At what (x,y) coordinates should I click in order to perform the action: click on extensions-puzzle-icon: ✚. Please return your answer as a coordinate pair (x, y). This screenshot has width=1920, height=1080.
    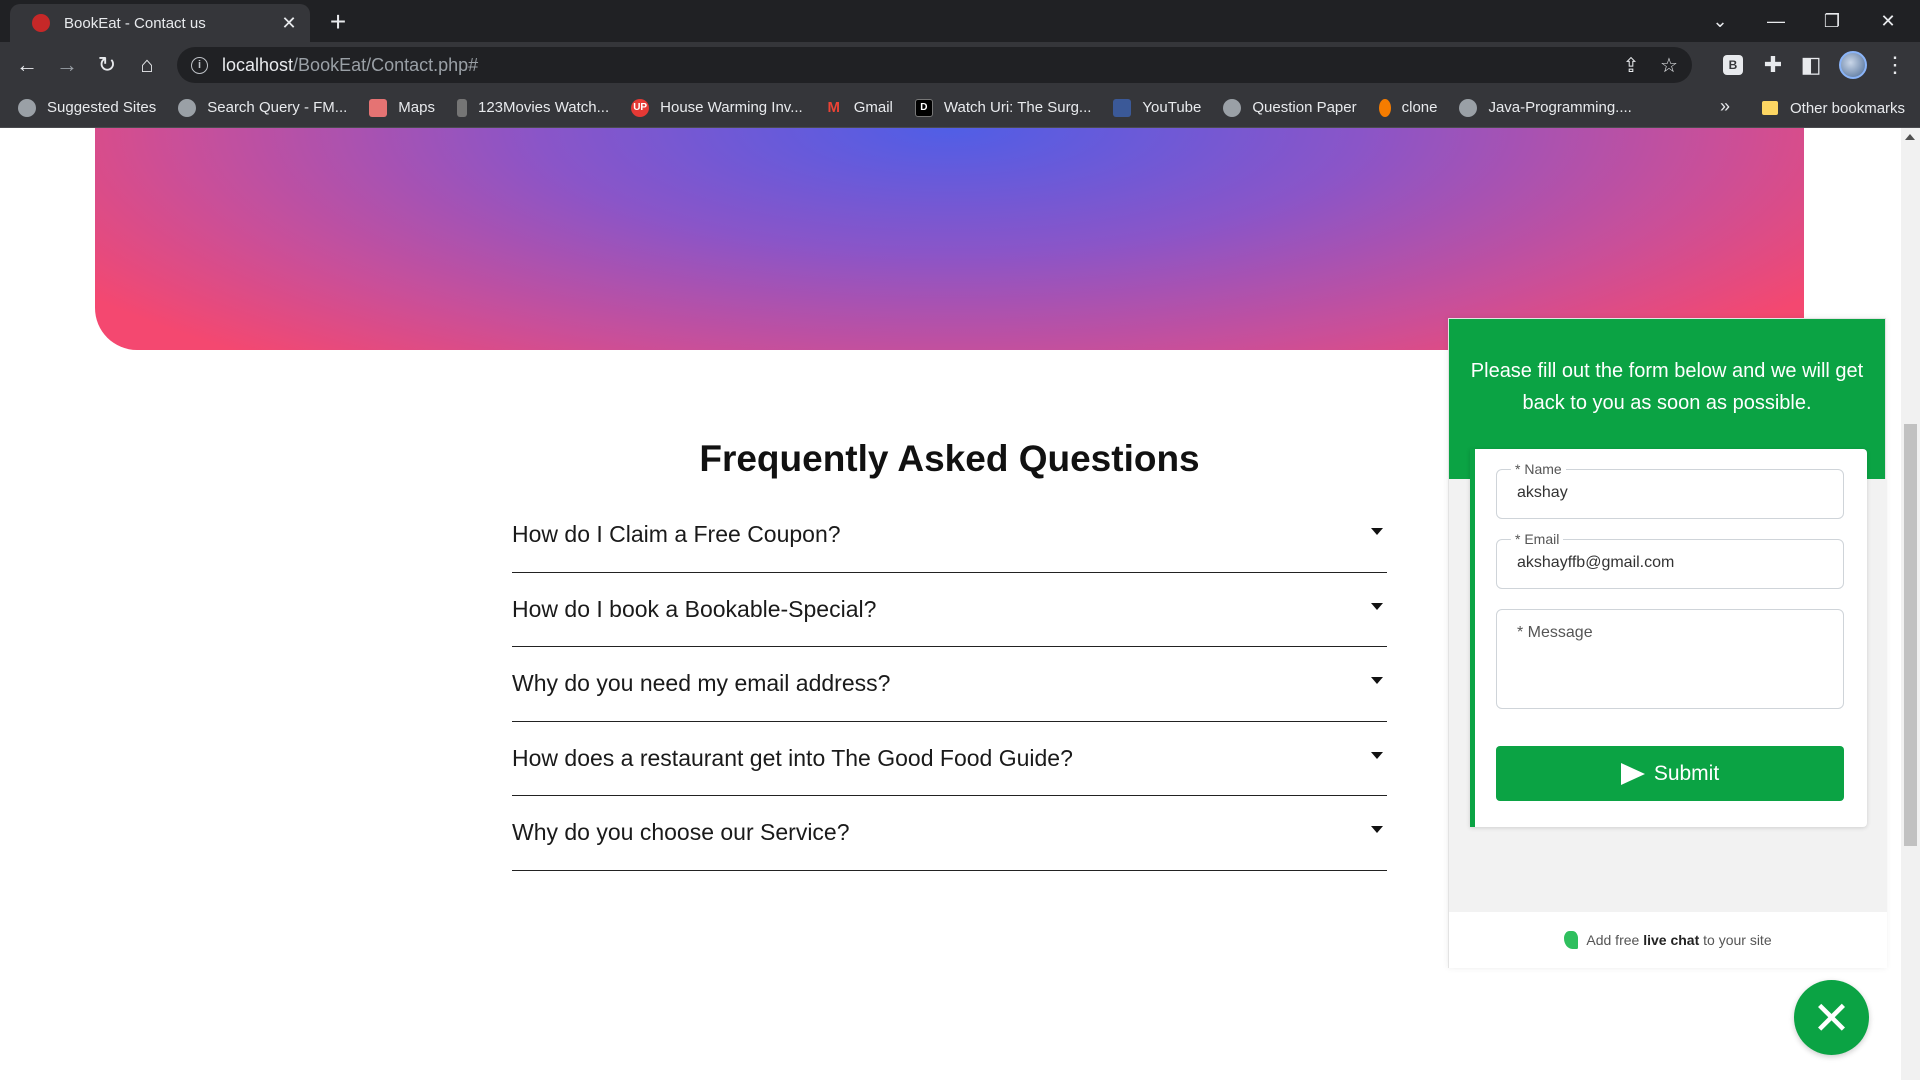
    Looking at the image, I should click on (1773, 65).